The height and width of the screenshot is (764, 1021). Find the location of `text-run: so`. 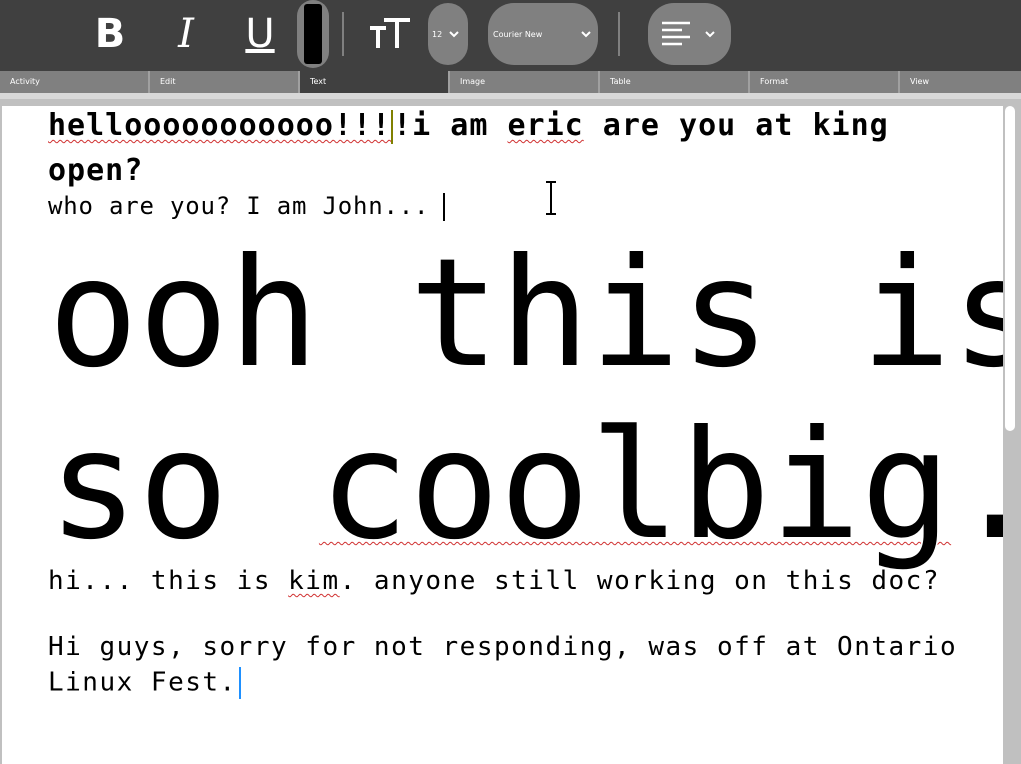

text-run: so is located at coordinates (183, 486).